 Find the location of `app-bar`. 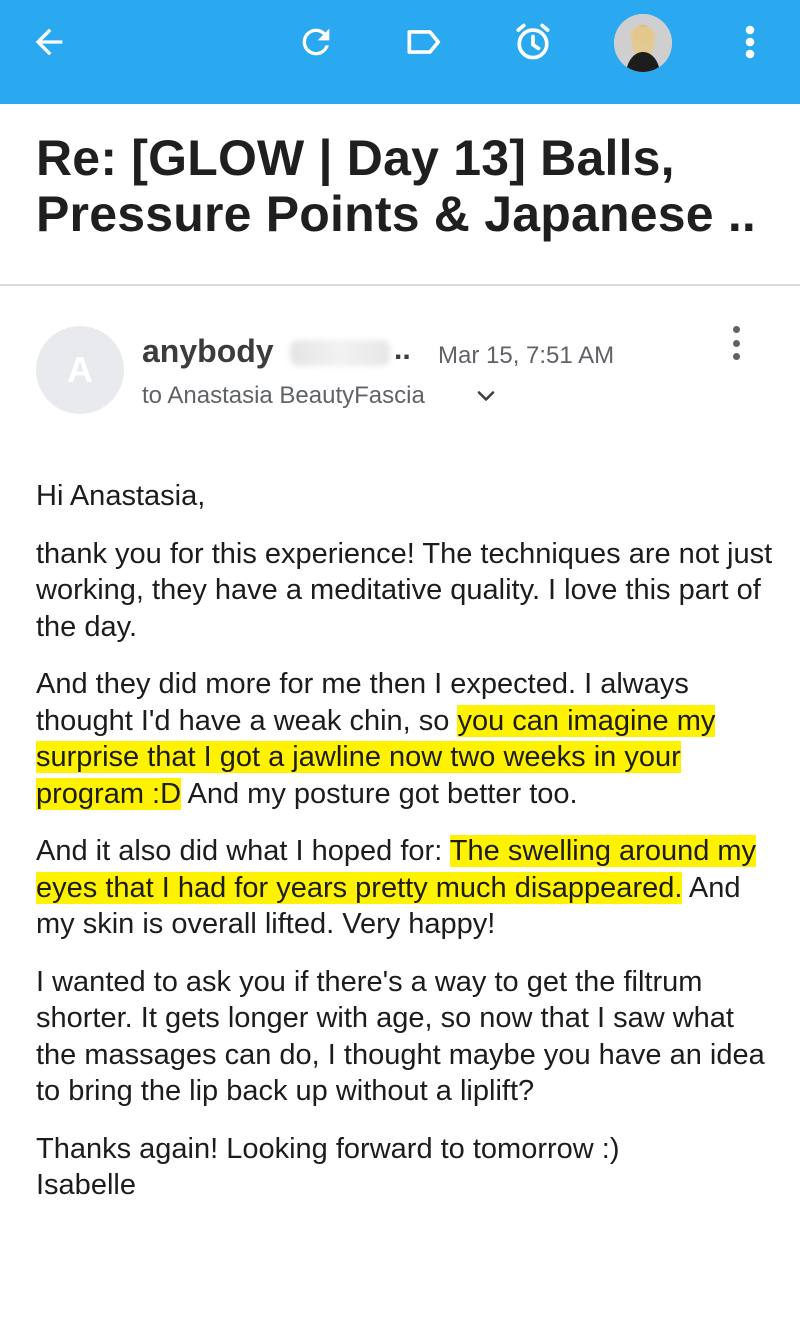

app-bar is located at coordinates (400, 52).